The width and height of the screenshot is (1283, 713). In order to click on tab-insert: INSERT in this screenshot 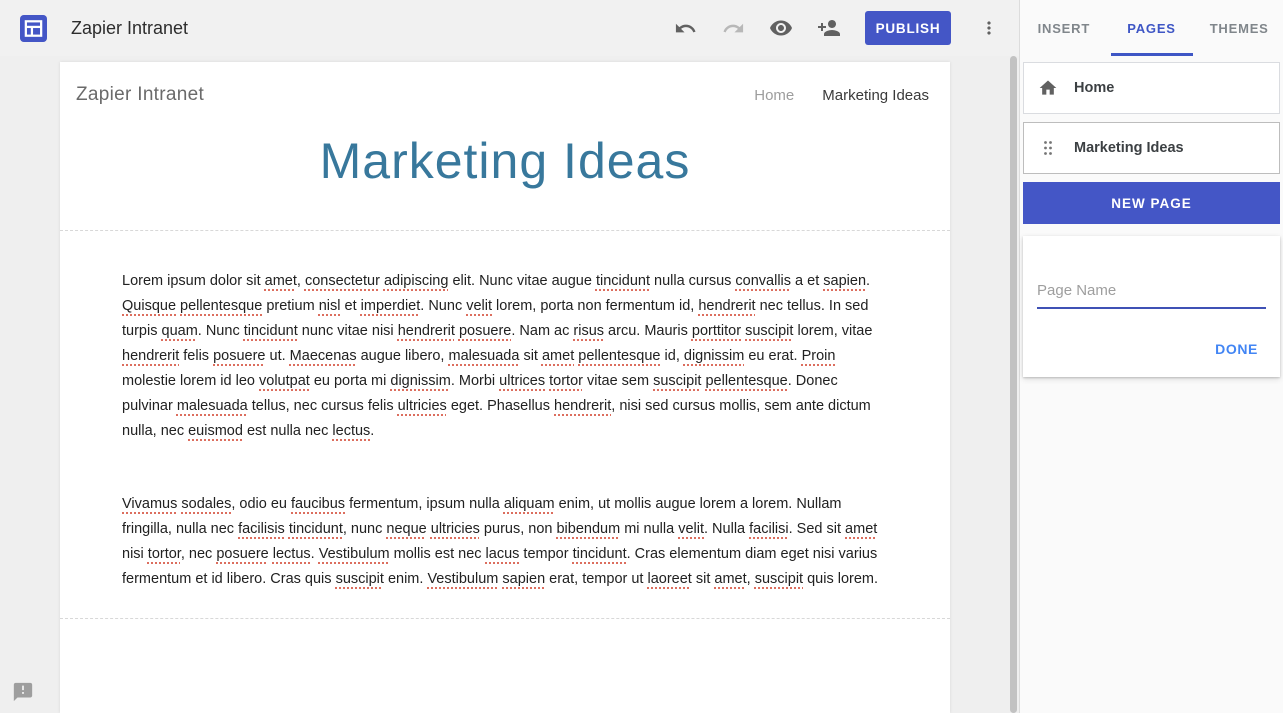, I will do `click(1064, 28)`.